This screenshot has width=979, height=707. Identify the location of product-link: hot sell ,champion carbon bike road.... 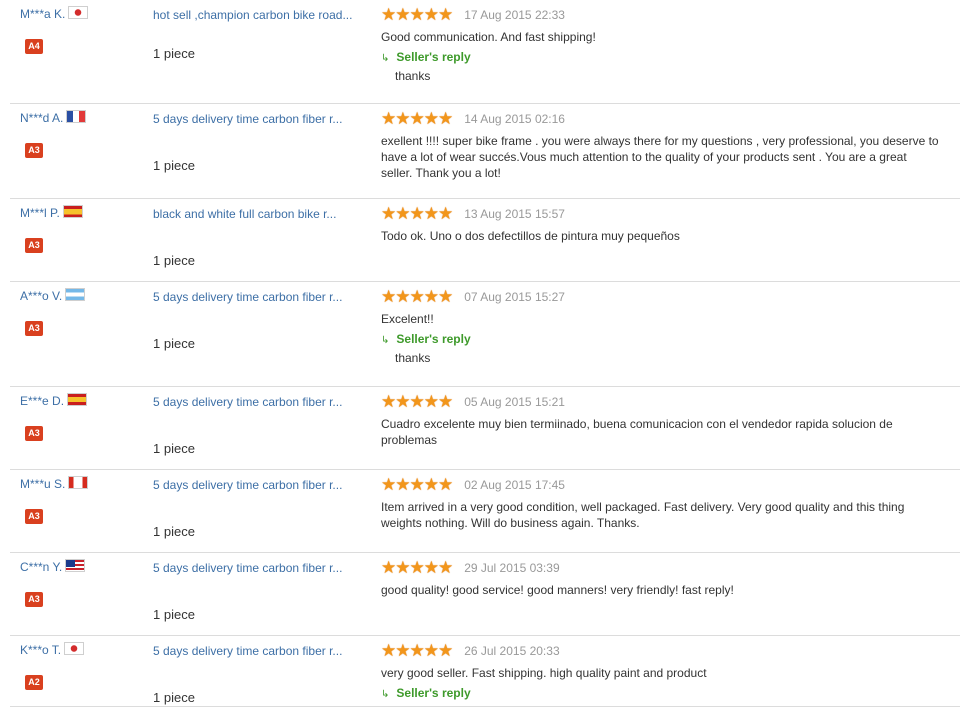
(258, 15).